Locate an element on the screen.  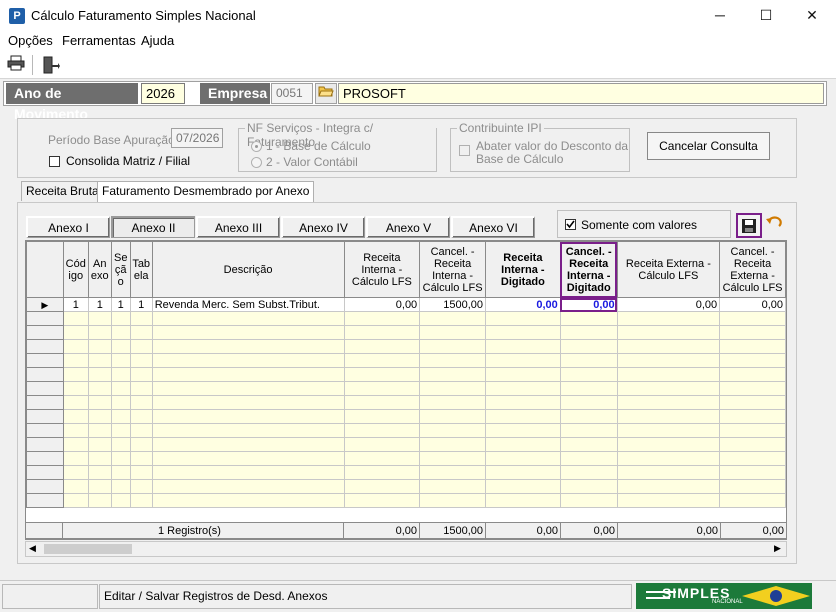
printer-icon is located at coordinates (16, 65).